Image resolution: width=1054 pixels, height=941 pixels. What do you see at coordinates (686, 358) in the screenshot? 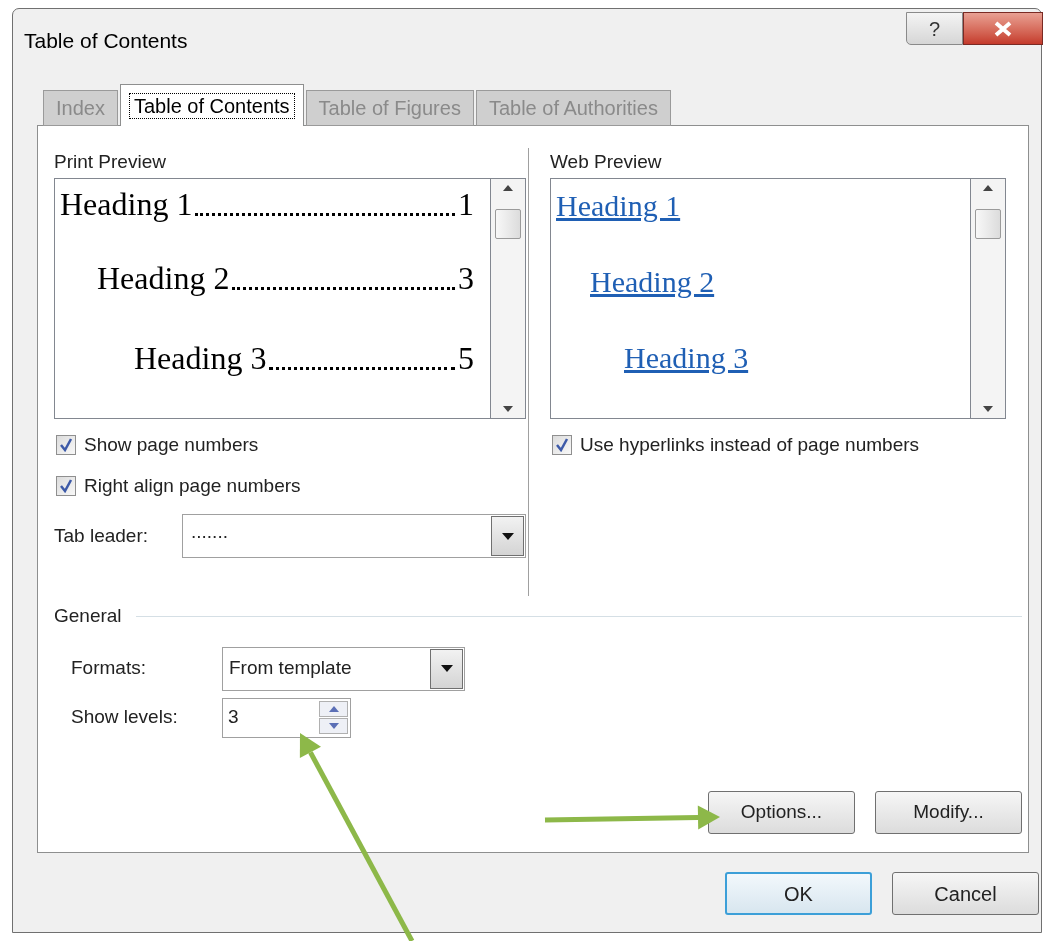
I see `heading-link: Heading 3` at bounding box center [686, 358].